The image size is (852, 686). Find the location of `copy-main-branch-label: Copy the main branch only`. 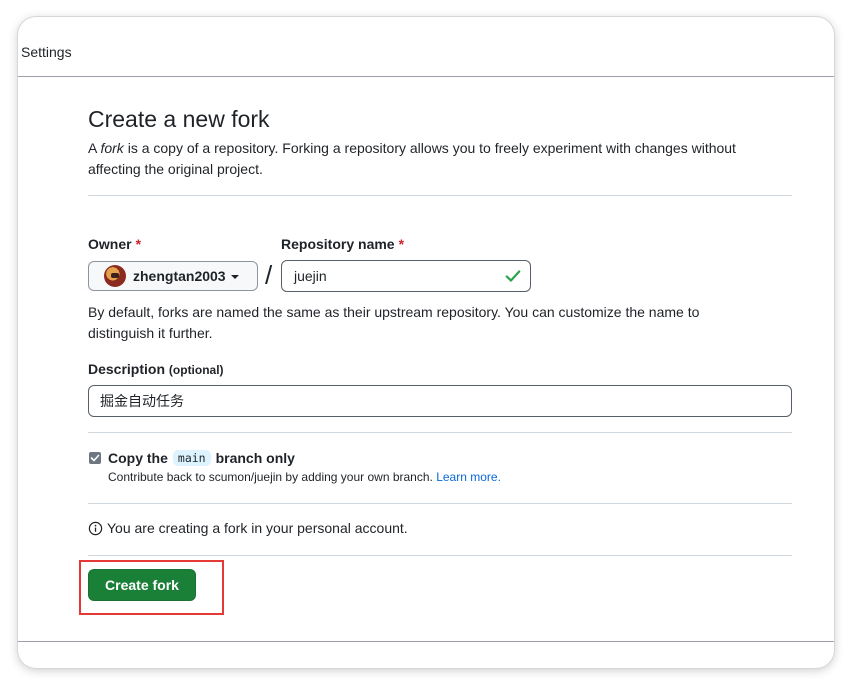

copy-main-branch-label: Copy the main branch only is located at coordinates (201, 458).